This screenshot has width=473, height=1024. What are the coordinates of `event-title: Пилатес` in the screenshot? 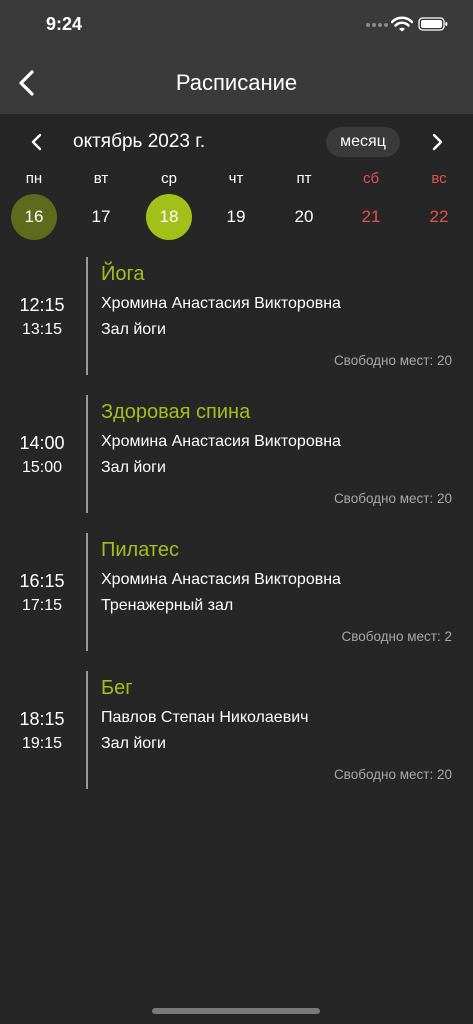 It's located at (140, 550).